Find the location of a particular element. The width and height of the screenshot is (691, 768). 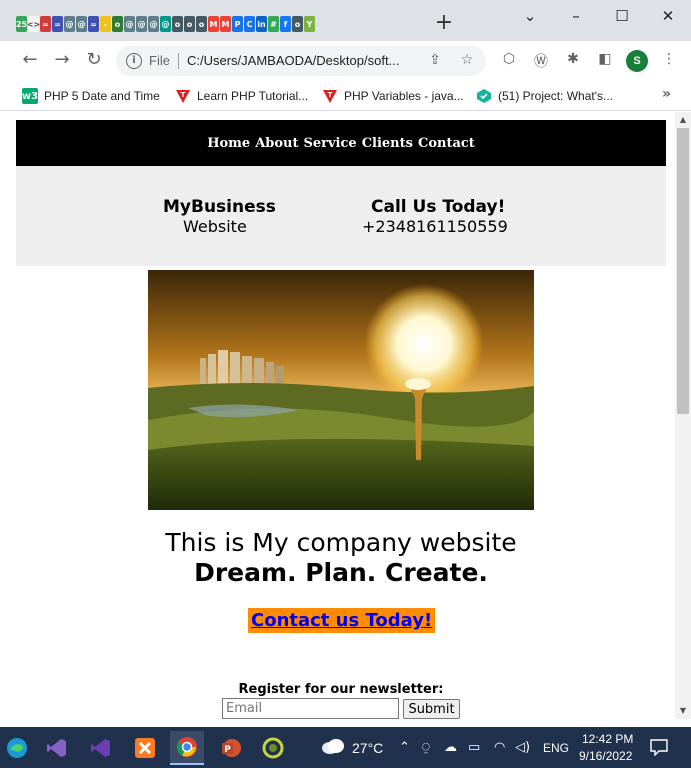

minimize-button: – is located at coordinates (576, 16).